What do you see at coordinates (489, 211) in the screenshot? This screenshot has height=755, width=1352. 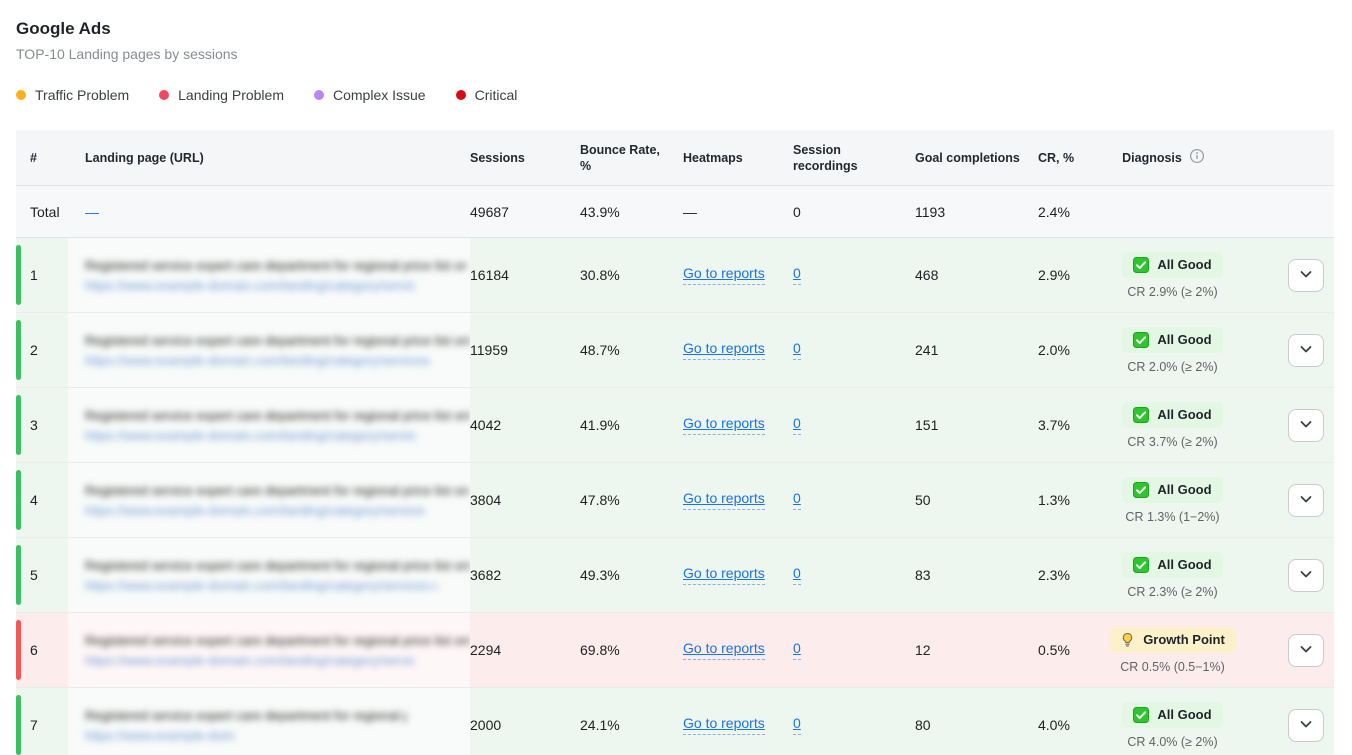 I see `total-sessions: 49687` at bounding box center [489, 211].